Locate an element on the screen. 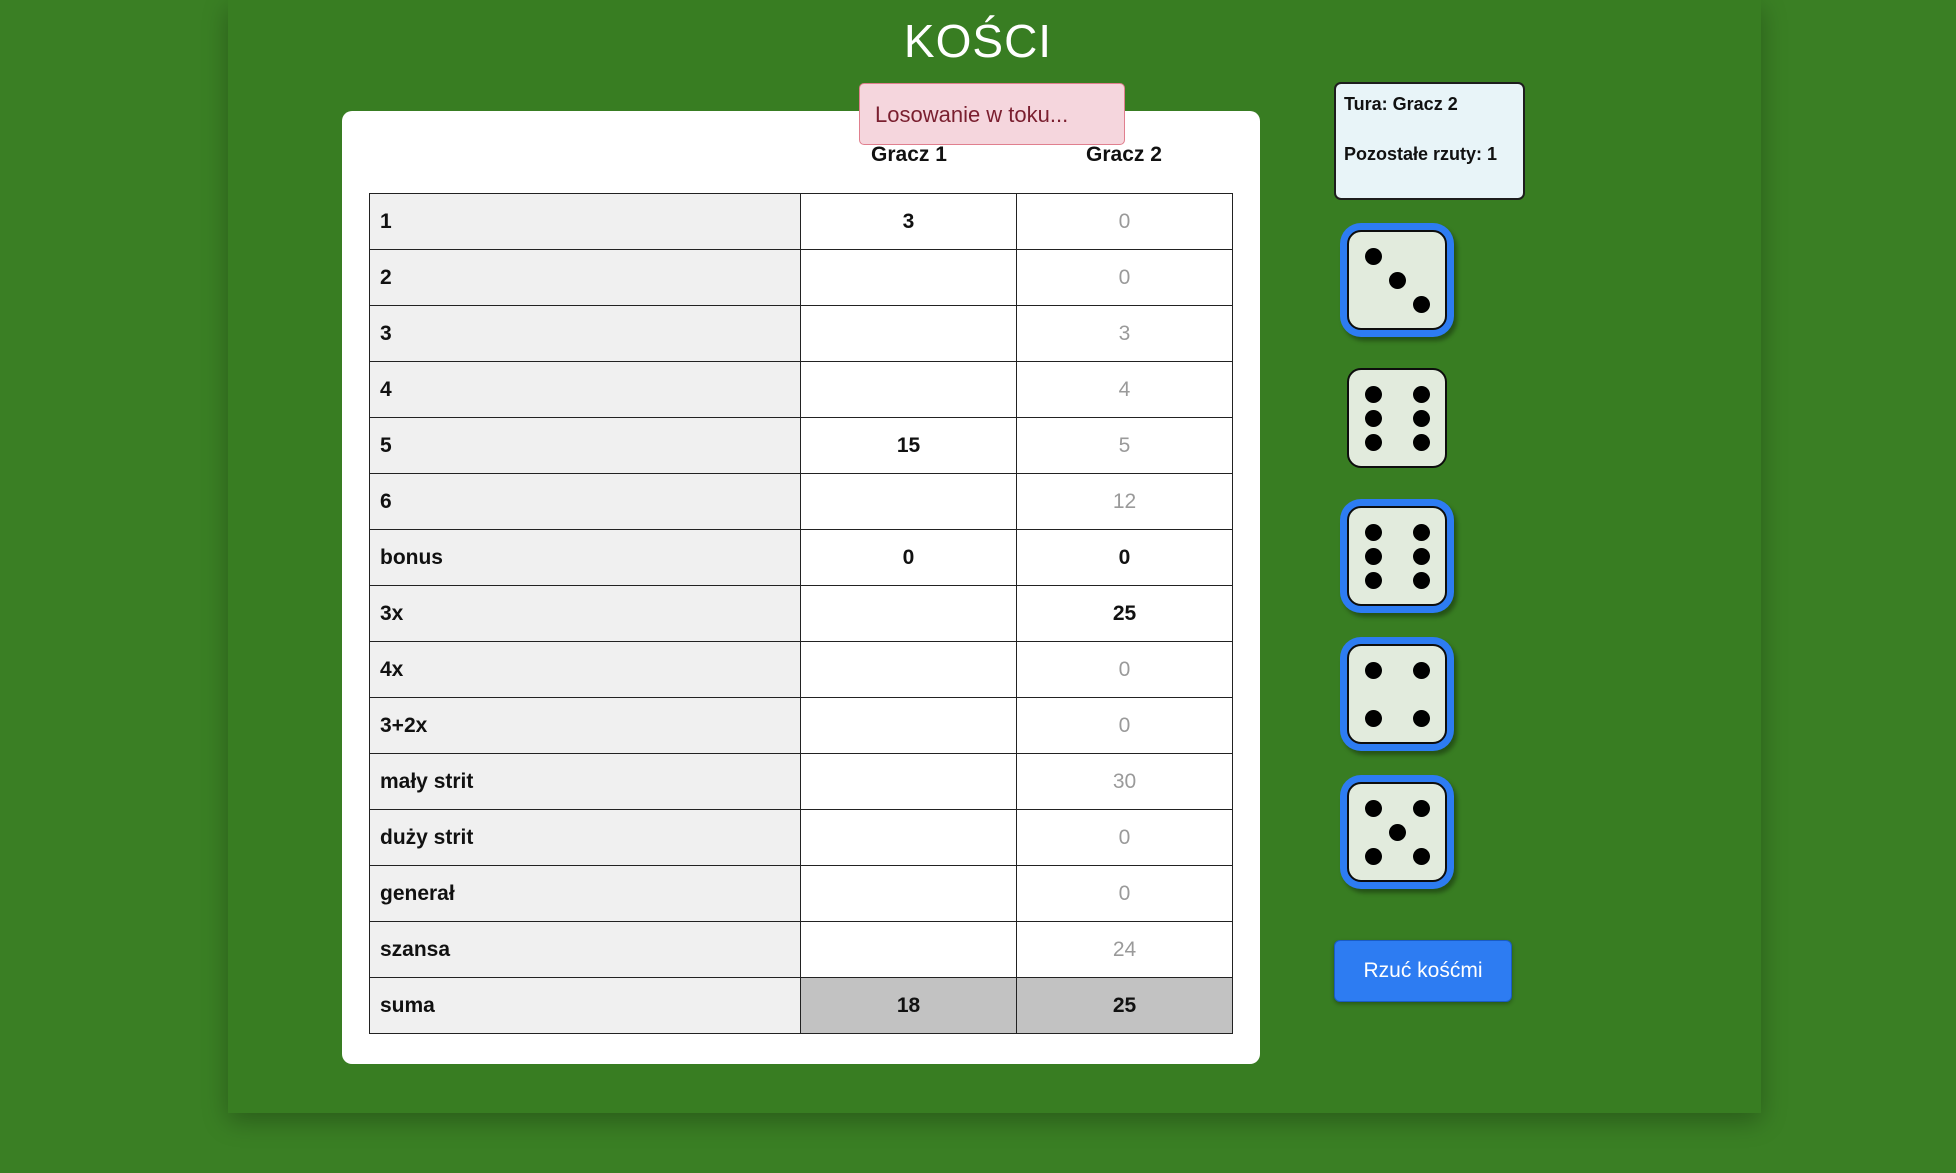 The height and width of the screenshot is (1173, 1956). score-row: 33 is located at coordinates (801, 333).